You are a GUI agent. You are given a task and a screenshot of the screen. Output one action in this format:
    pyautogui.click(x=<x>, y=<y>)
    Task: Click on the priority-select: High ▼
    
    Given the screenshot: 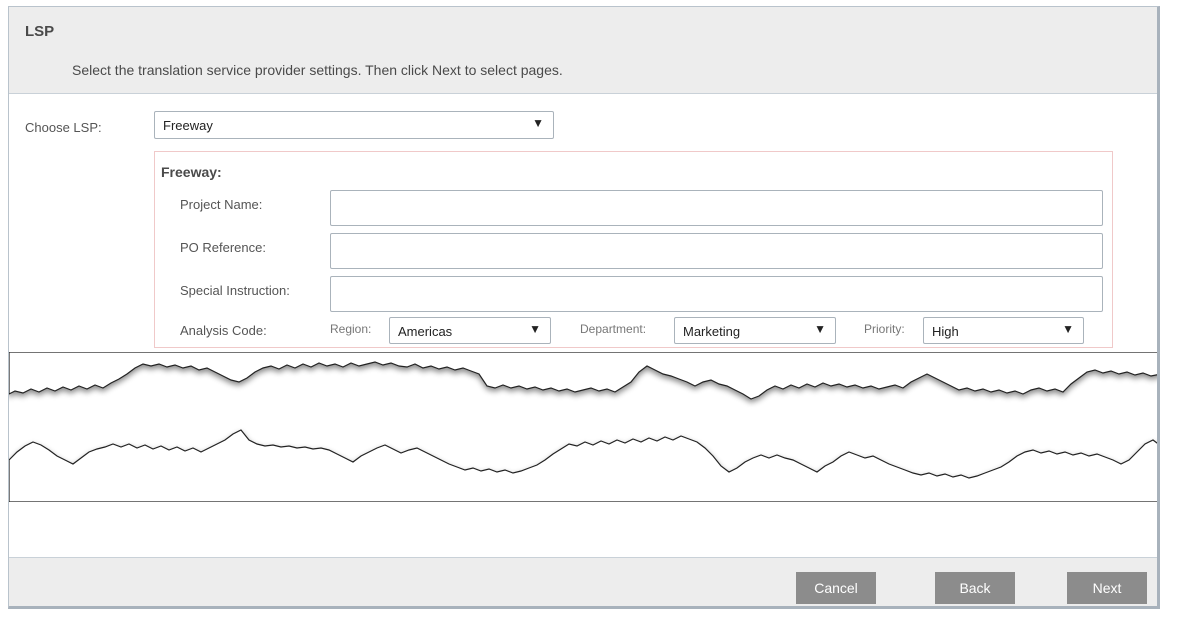 What is the action you would take?
    pyautogui.click(x=1003, y=330)
    